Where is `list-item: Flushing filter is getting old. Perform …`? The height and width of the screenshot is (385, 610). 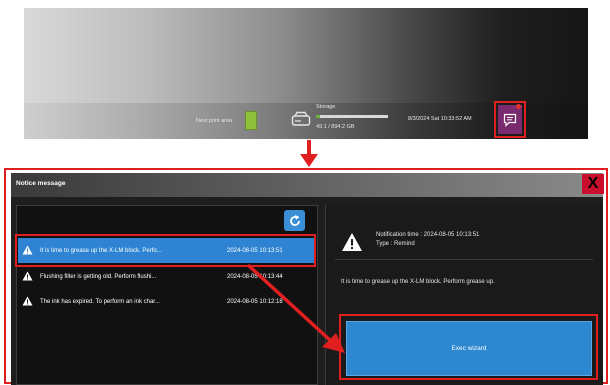 list-item: Flushing filter is getting old. Perform … is located at coordinates (166, 276).